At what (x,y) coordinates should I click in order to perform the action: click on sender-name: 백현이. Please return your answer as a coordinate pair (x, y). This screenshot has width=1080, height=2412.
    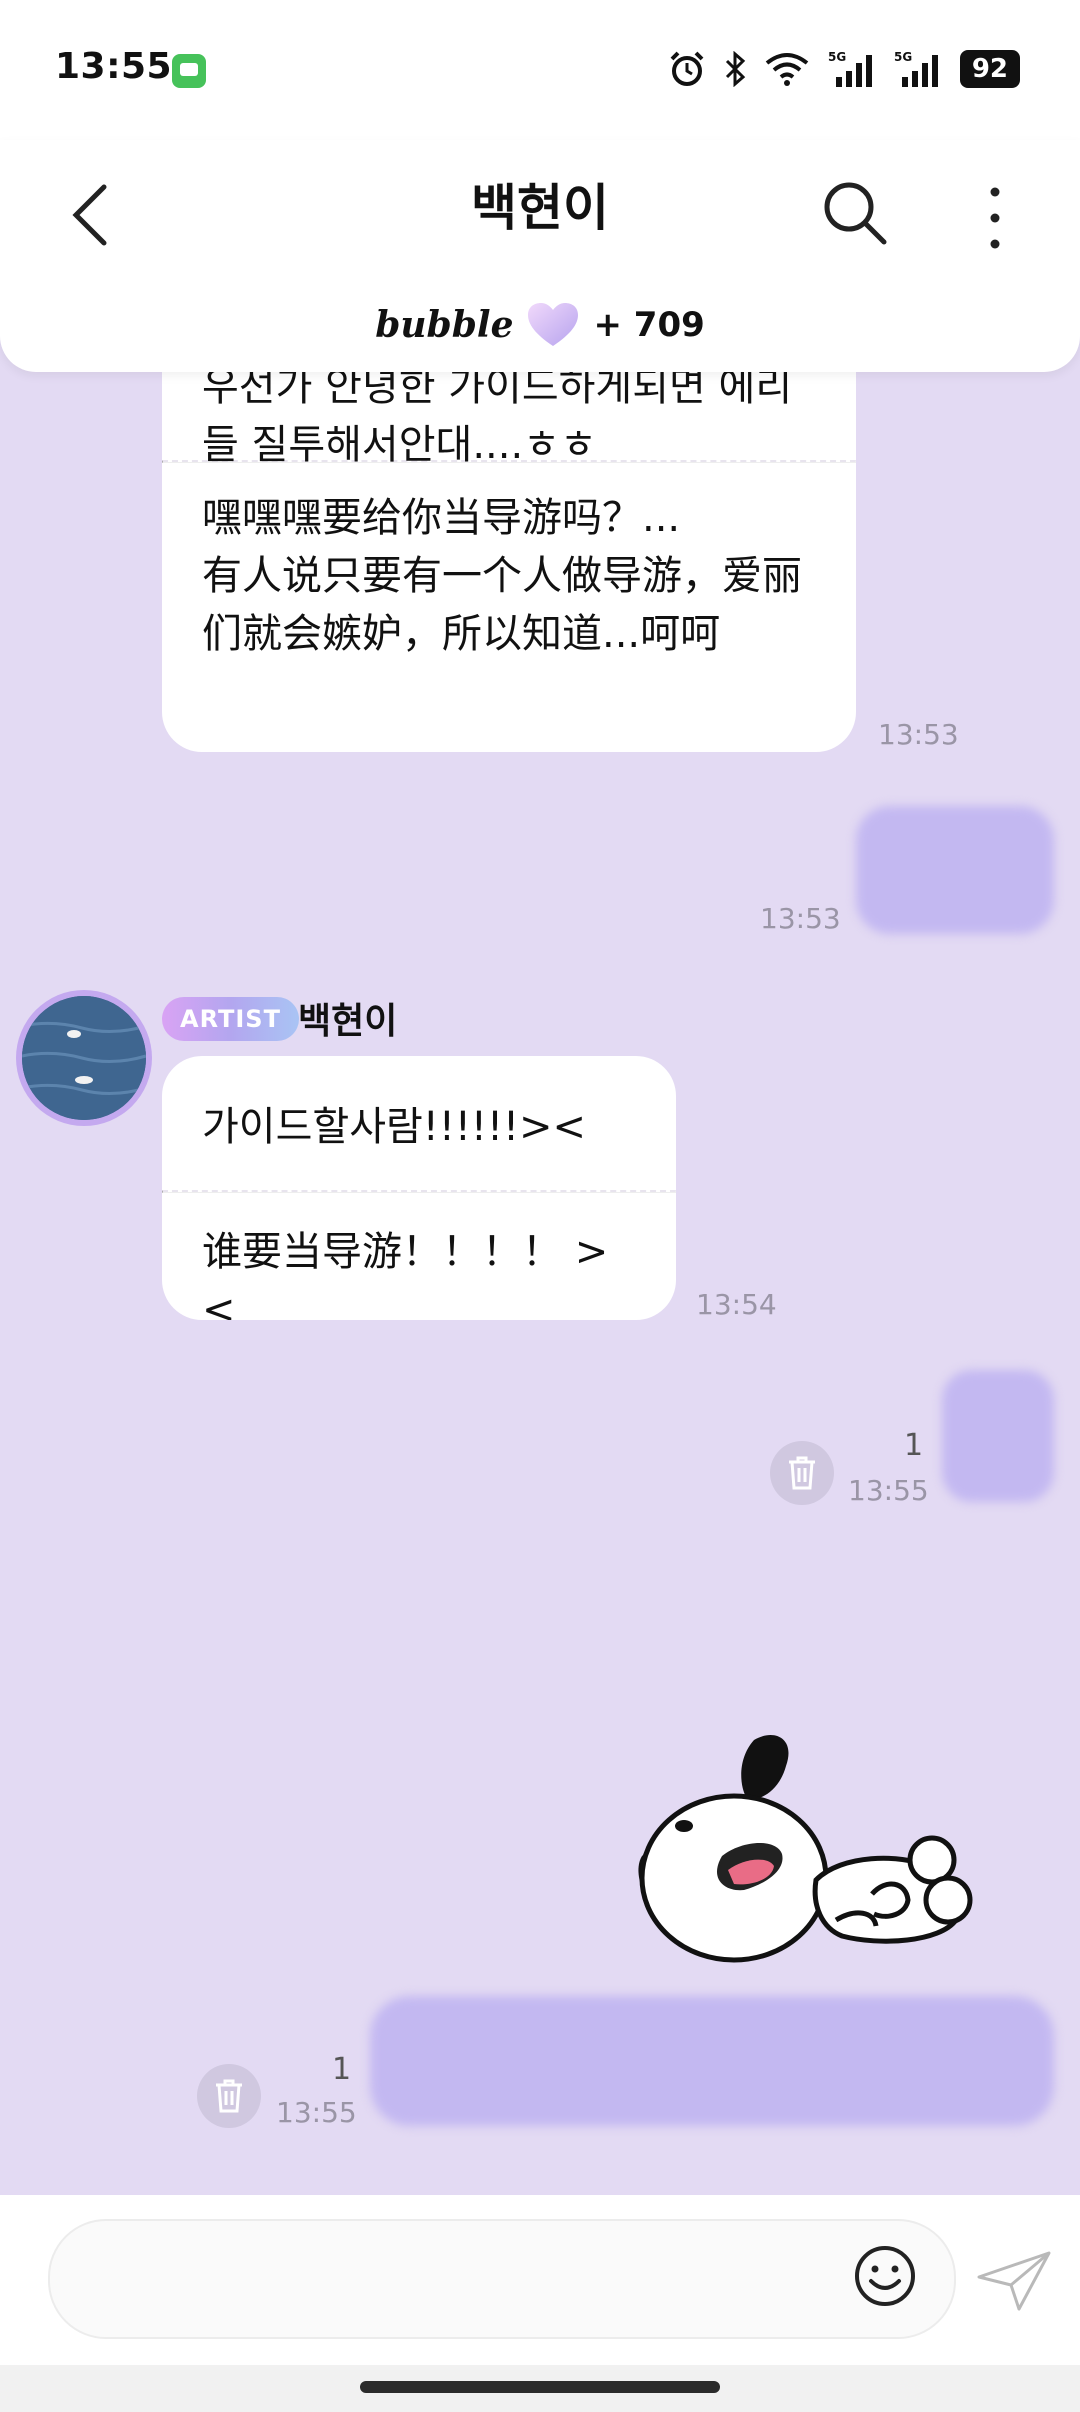
    Looking at the image, I should click on (348, 1021).